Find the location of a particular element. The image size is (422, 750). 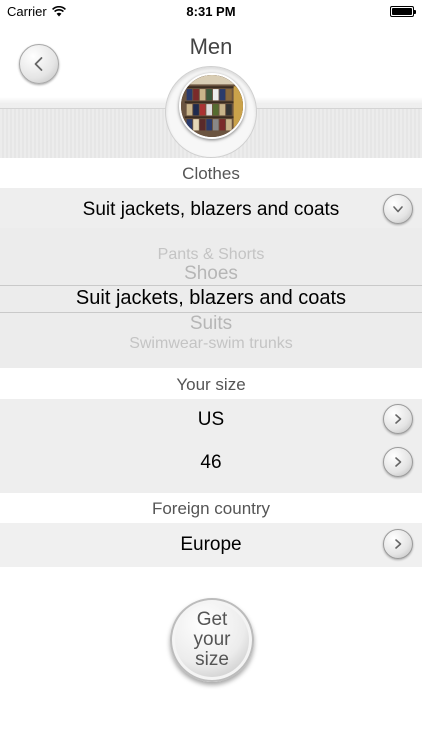

clothing-store-logo is located at coordinates (212, 106).